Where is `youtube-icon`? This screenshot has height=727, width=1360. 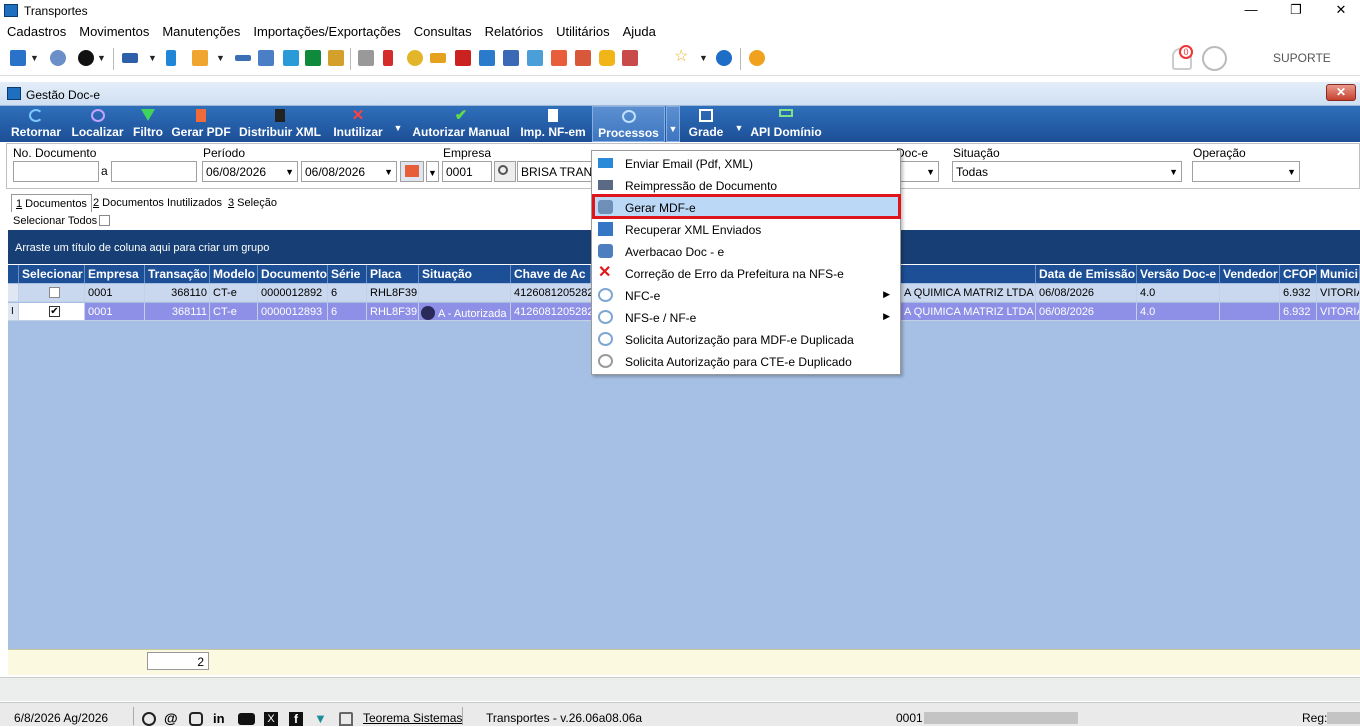
youtube-icon is located at coordinates (246, 719).